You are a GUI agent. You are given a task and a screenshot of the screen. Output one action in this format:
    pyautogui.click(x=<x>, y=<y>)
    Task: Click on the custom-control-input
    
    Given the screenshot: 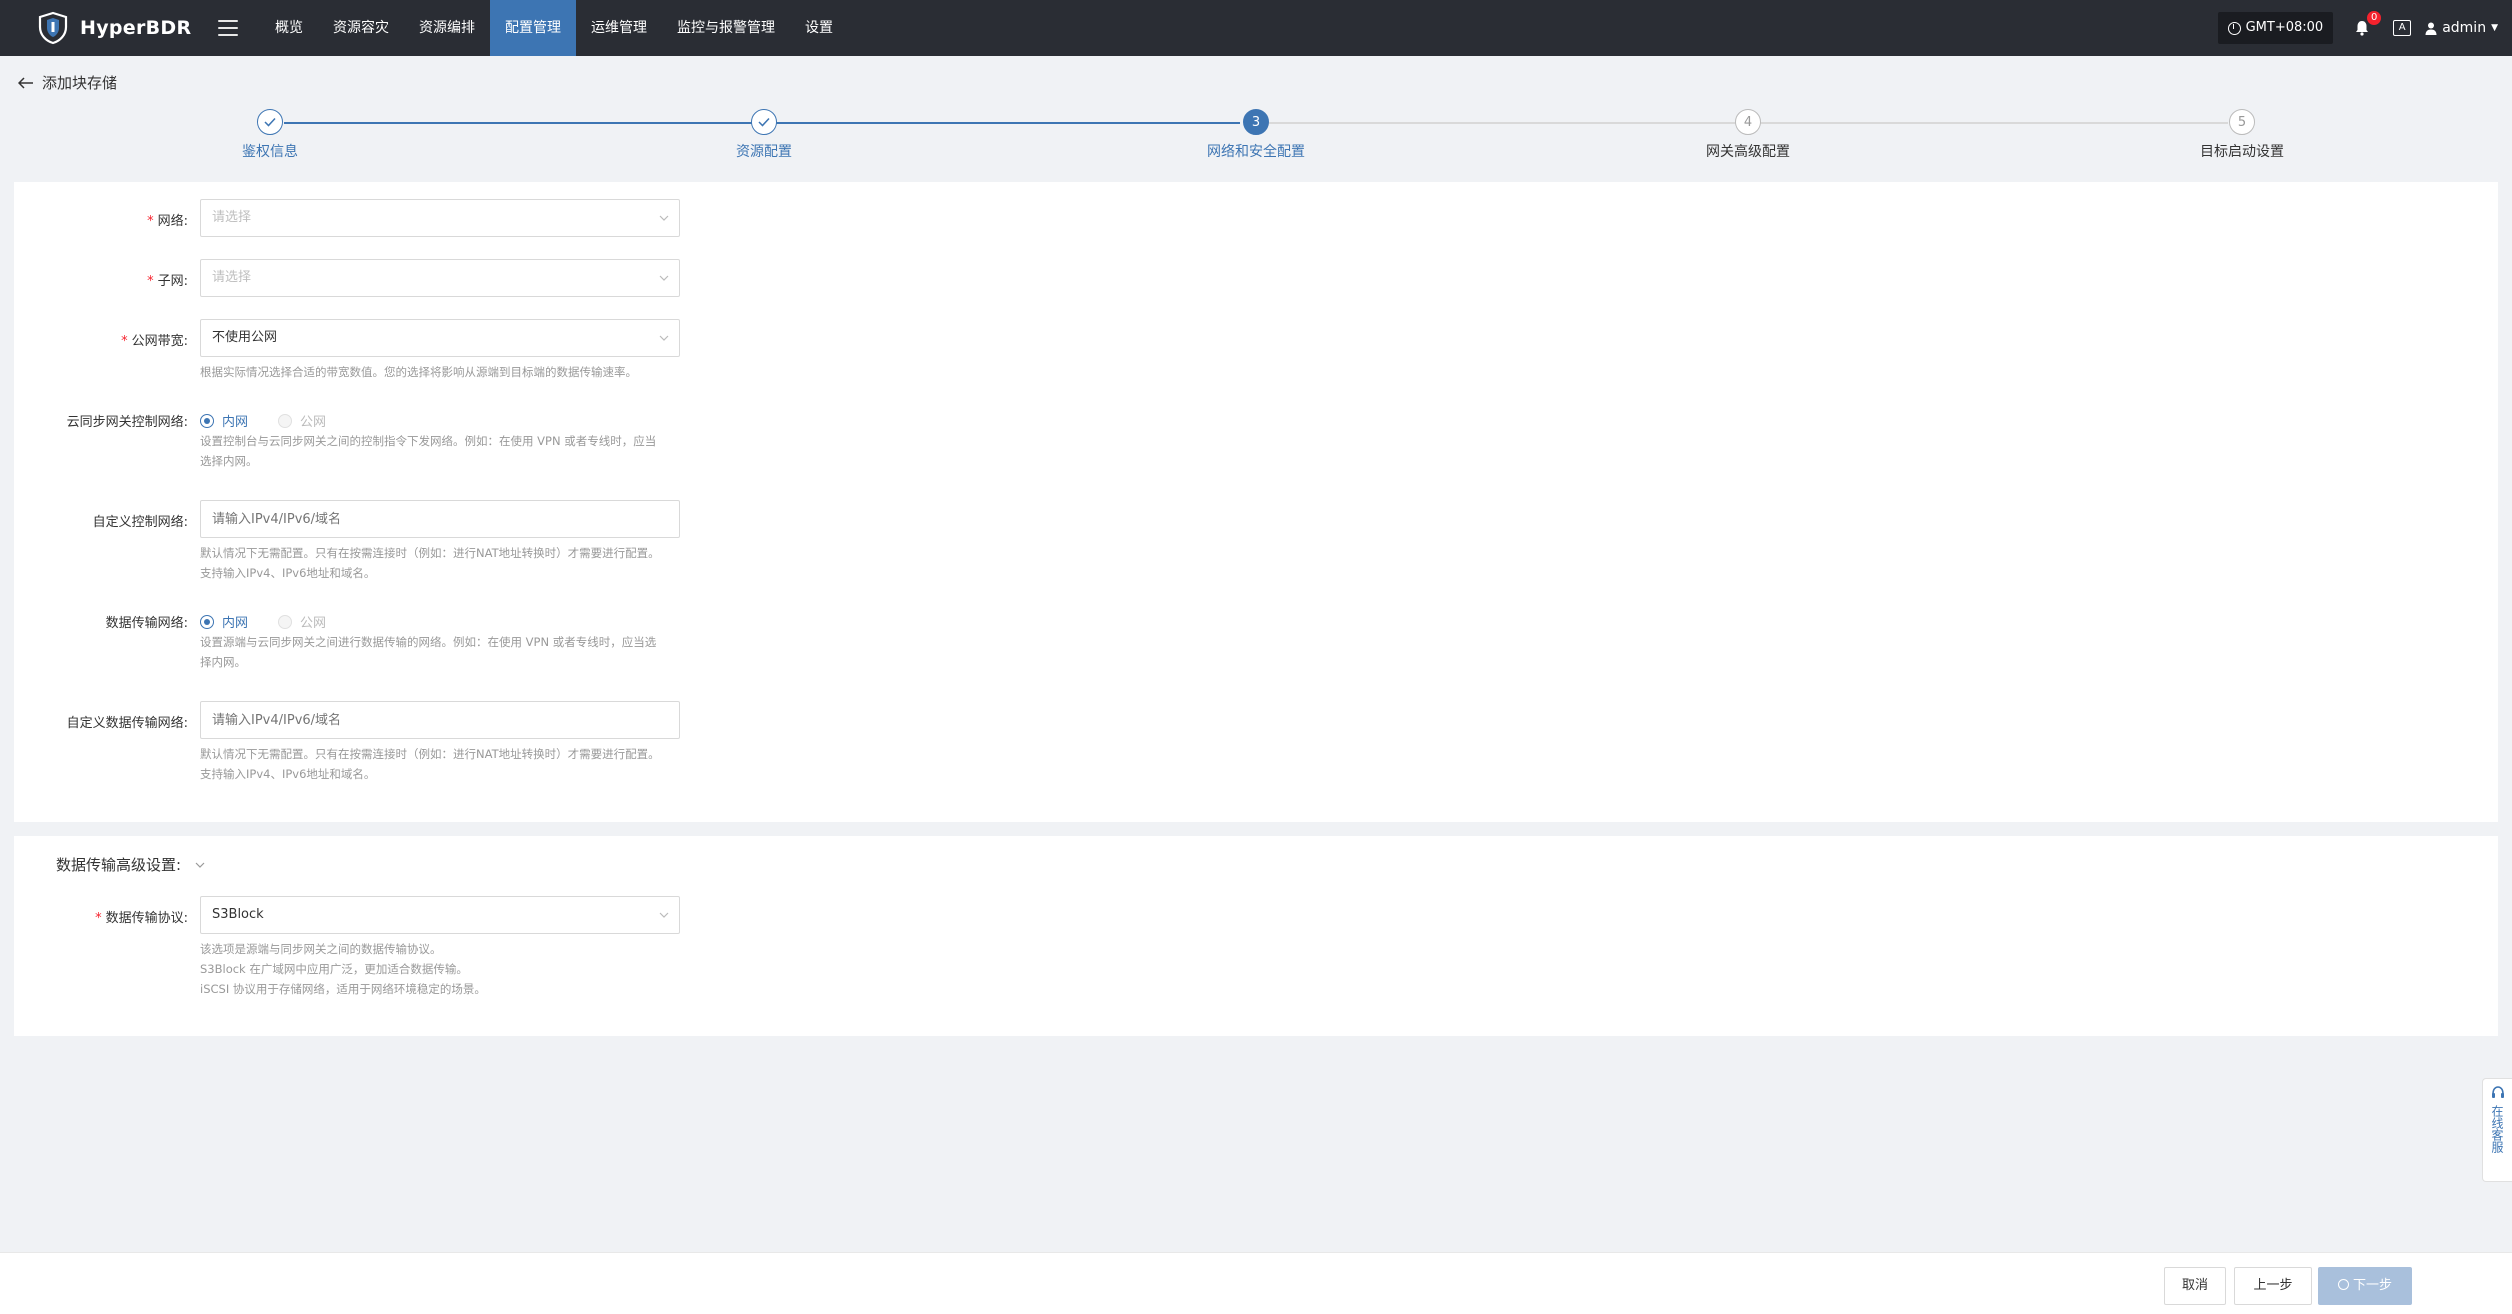 What is the action you would take?
    pyautogui.click(x=440, y=519)
    